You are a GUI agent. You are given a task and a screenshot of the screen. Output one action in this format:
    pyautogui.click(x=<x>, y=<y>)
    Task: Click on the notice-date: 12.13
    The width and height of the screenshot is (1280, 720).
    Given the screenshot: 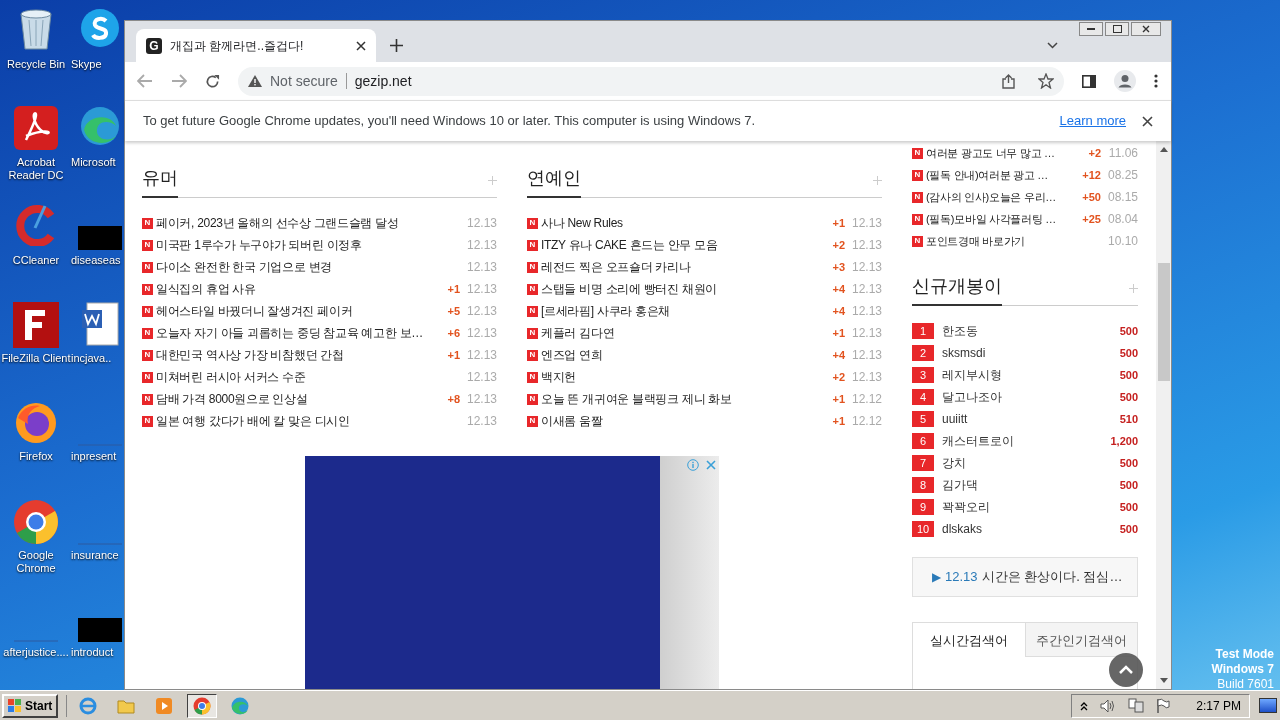 What is the action you would take?
    pyautogui.click(x=961, y=577)
    